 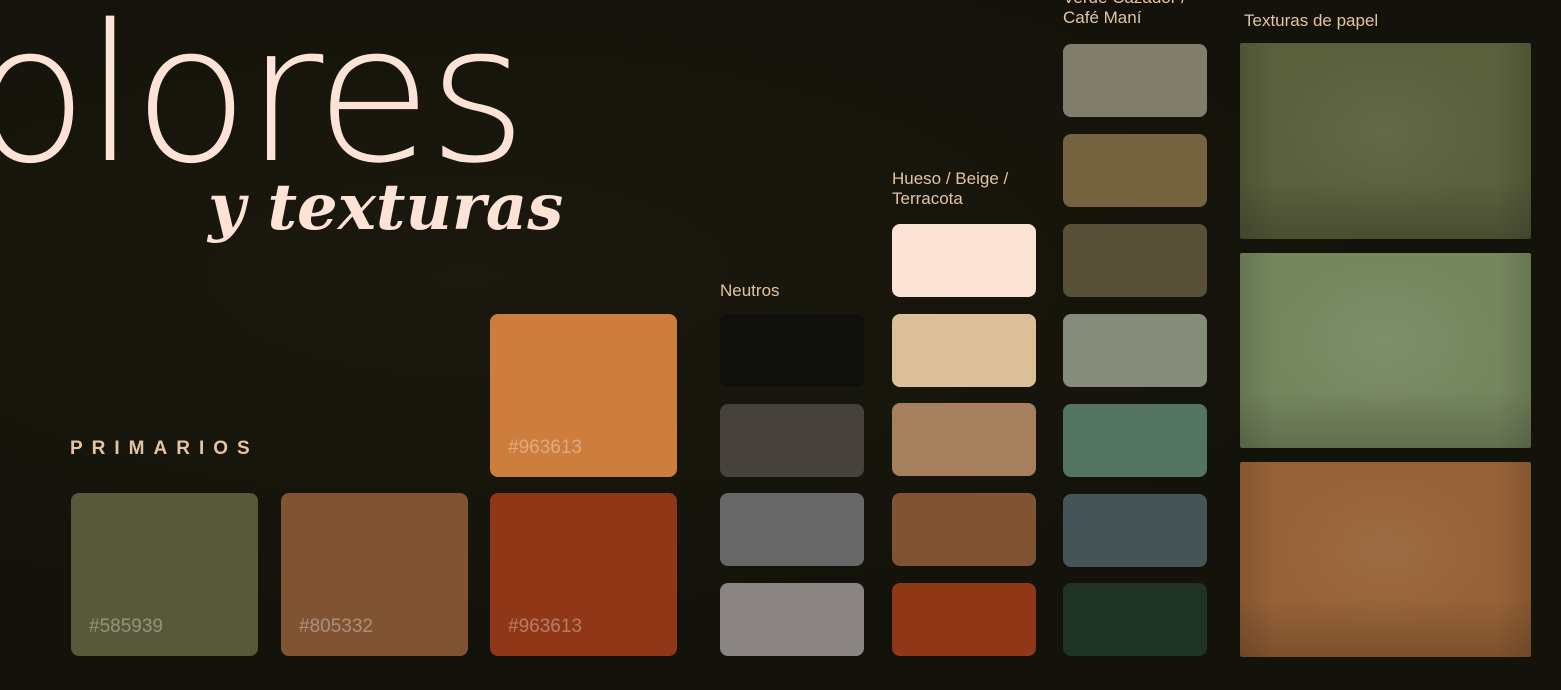 I want to click on primary-swatch-orange: #963613, so click(x=583, y=395).